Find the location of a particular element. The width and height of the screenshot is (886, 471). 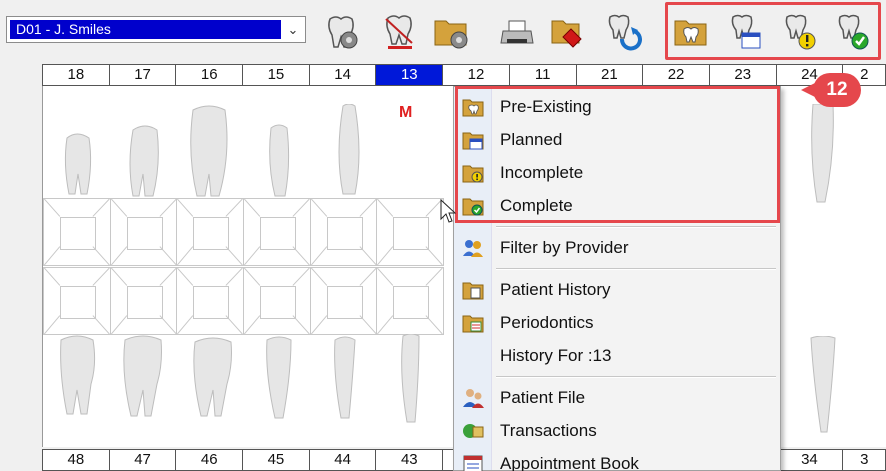

upper-surface-row is located at coordinates (244, 232).